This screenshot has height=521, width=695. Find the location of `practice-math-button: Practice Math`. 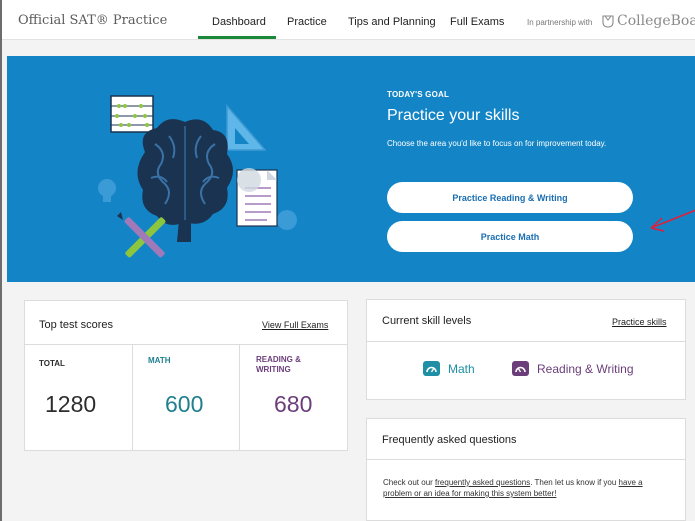

practice-math-button: Practice Math is located at coordinates (510, 236).